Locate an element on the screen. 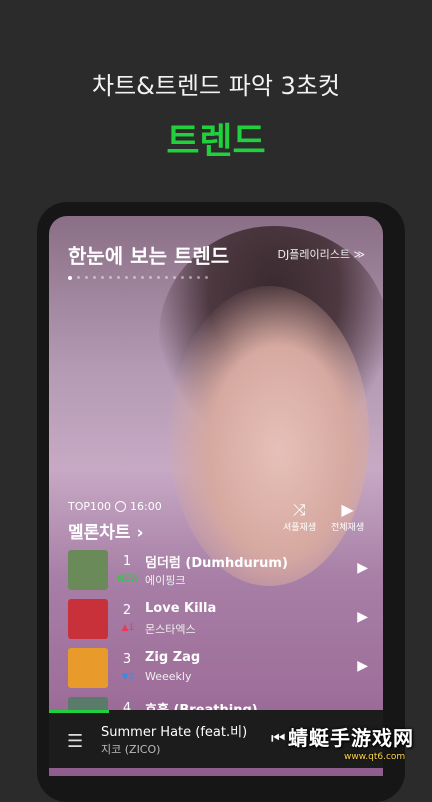 This screenshot has height=802, width=432. rank-change: ▼2 is located at coordinates (128, 677).